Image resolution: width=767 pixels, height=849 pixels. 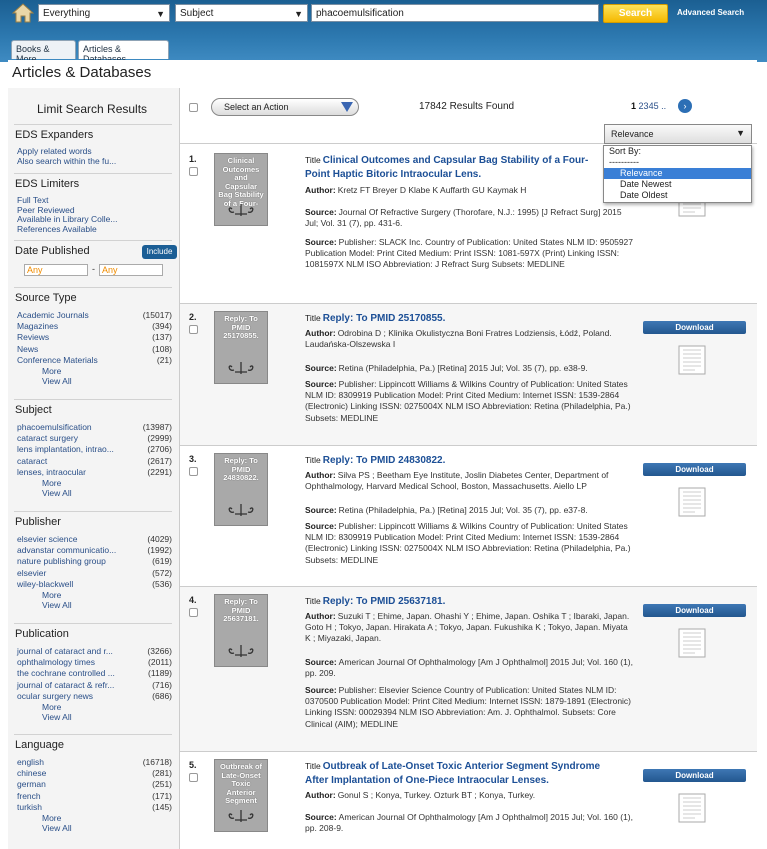 I want to click on search-input: phacoemulsification, so click(x=455, y=13).